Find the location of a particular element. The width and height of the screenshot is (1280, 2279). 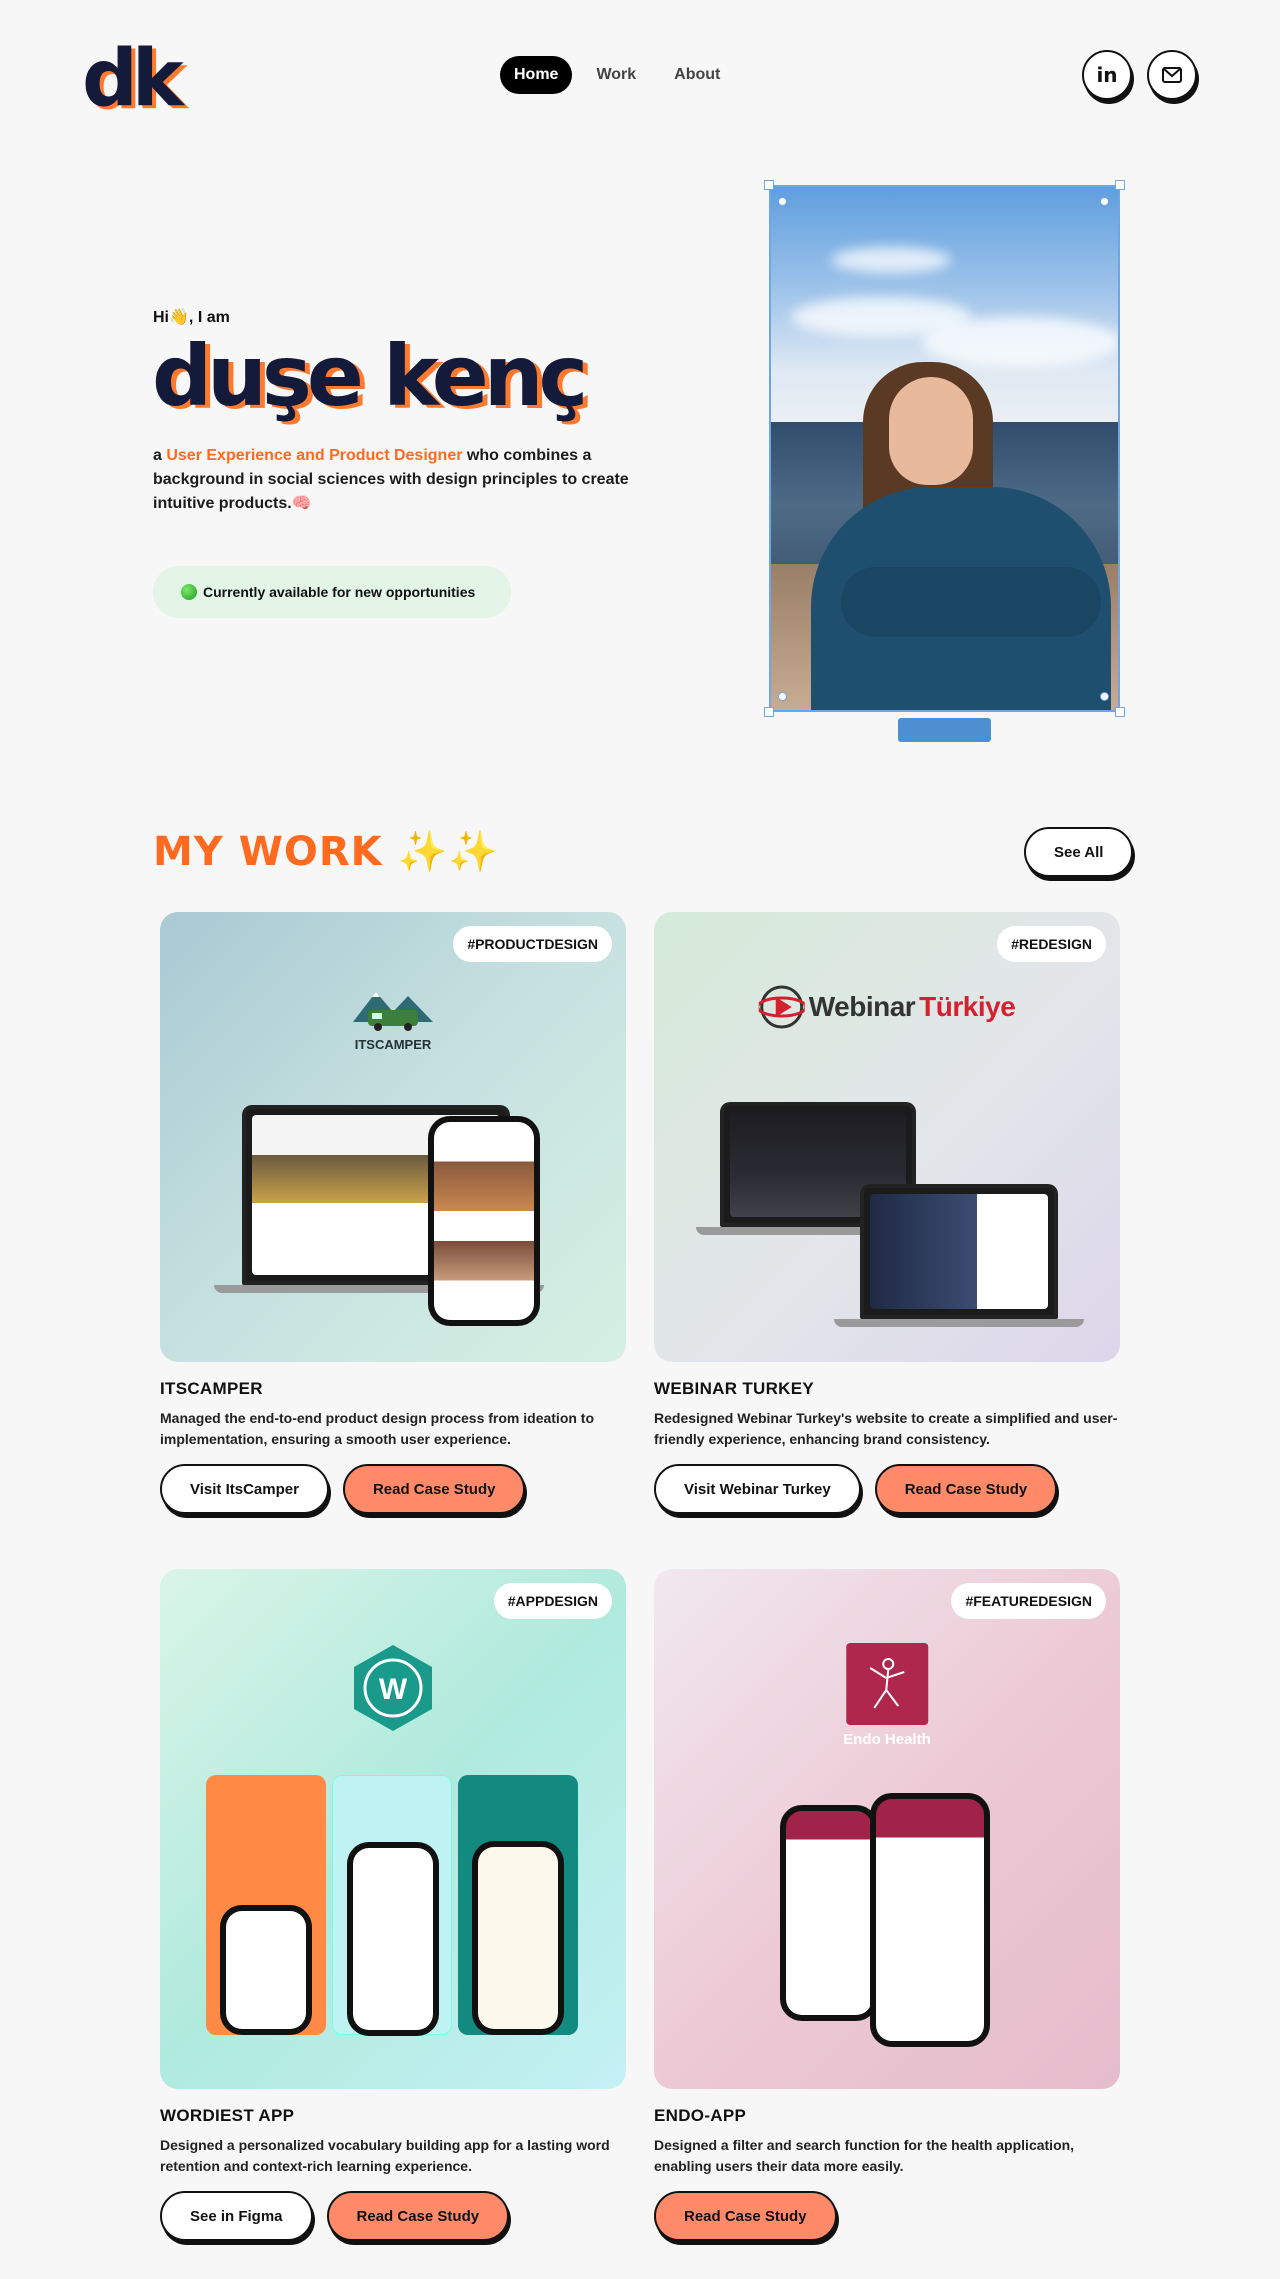

linkedin-button: in is located at coordinates (1107, 75).